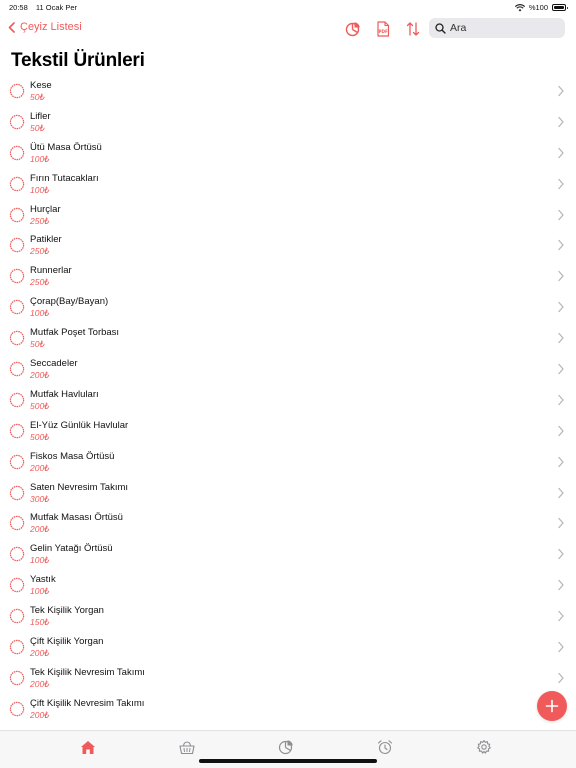 The image size is (576, 768). What do you see at coordinates (79, 487) in the screenshot?
I see `item-name: Saten Nevresim Takımı` at bounding box center [79, 487].